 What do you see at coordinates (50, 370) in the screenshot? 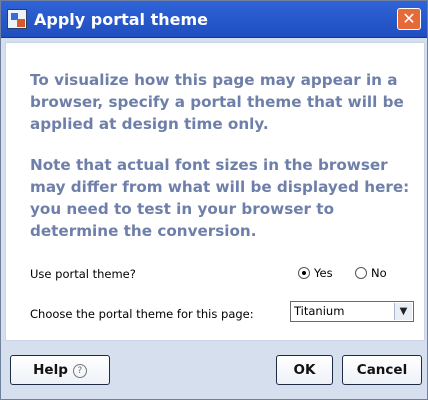
I see `help-button-label: Help` at bounding box center [50, 370].